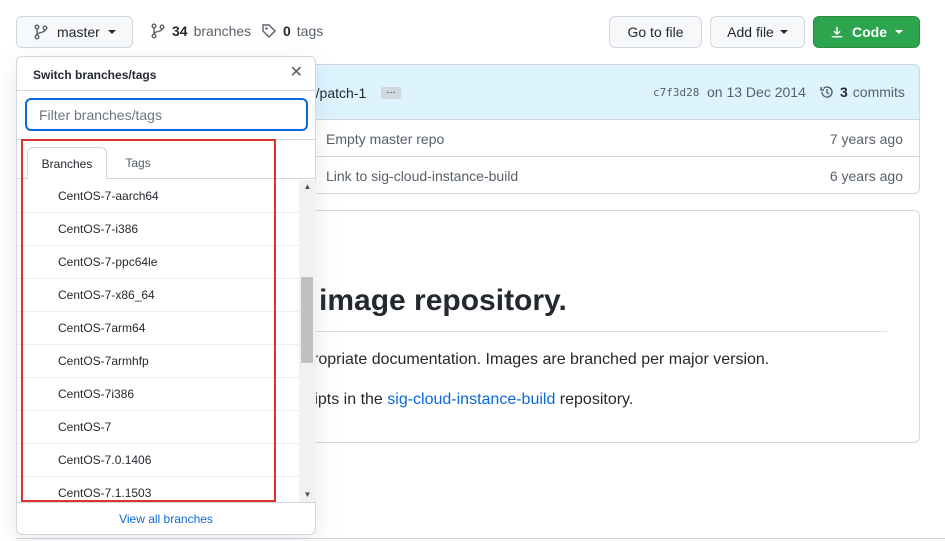 The height and width of the screenshot is (541, 945). Describe the element at coordinates (307, 495) in the screenshot. I see `scroll-down-icon: ▼` at that location.